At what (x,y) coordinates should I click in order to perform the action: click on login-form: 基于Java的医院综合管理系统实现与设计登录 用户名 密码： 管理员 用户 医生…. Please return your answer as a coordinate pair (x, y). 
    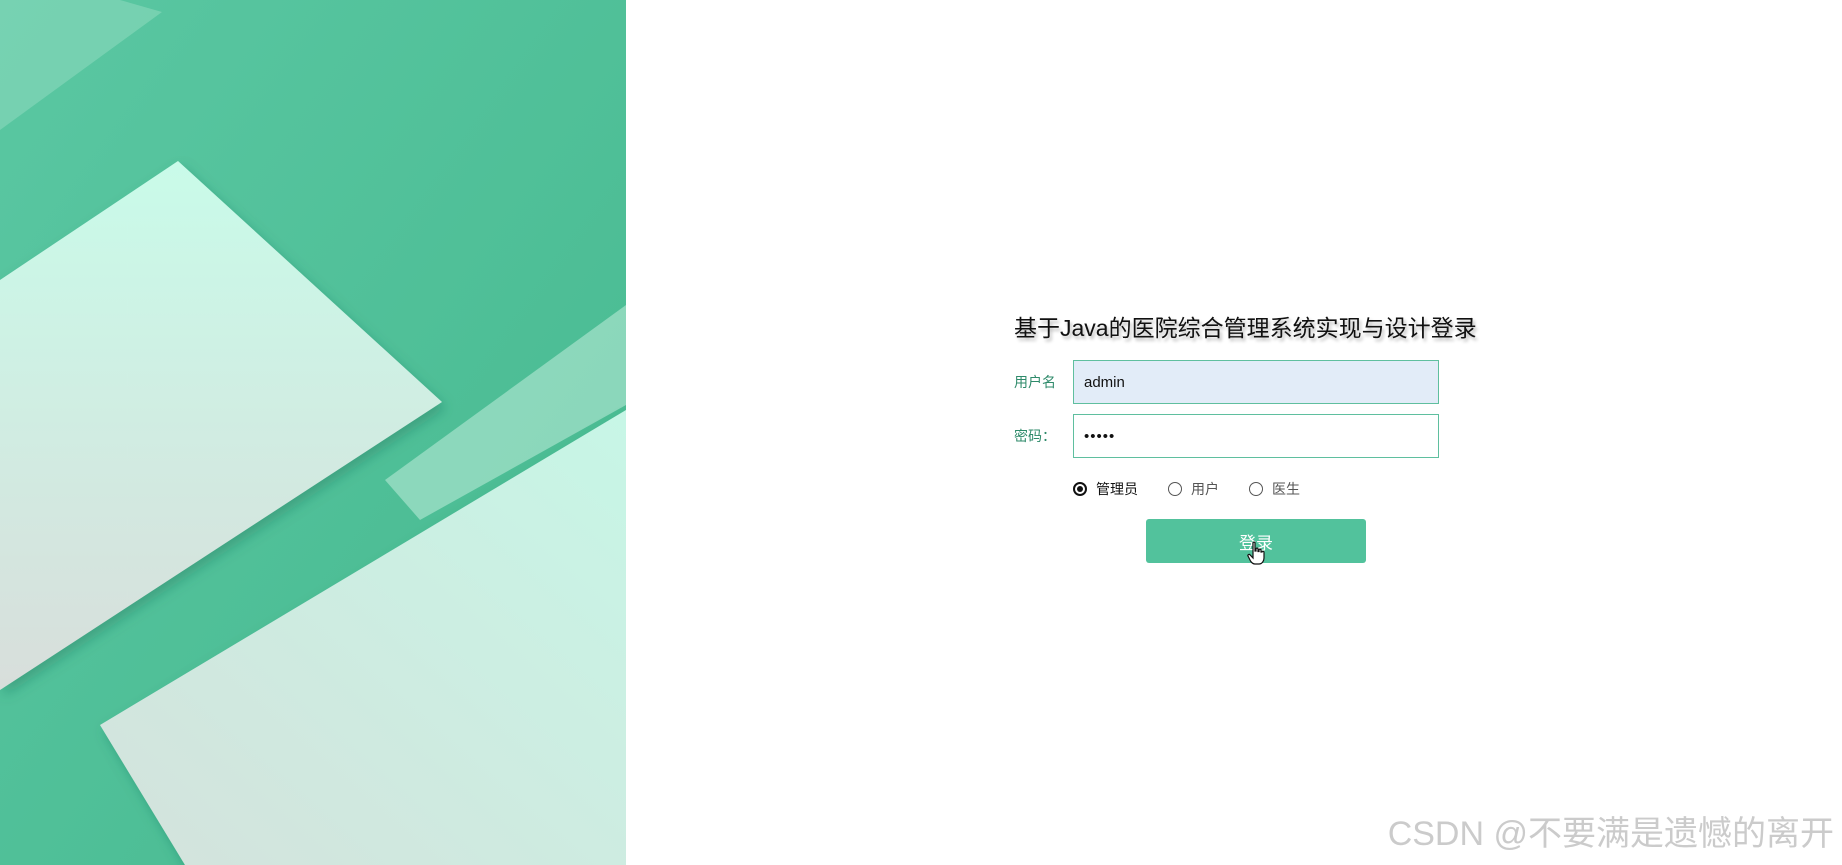
    Looking at the image, I should click on (1264, 436).